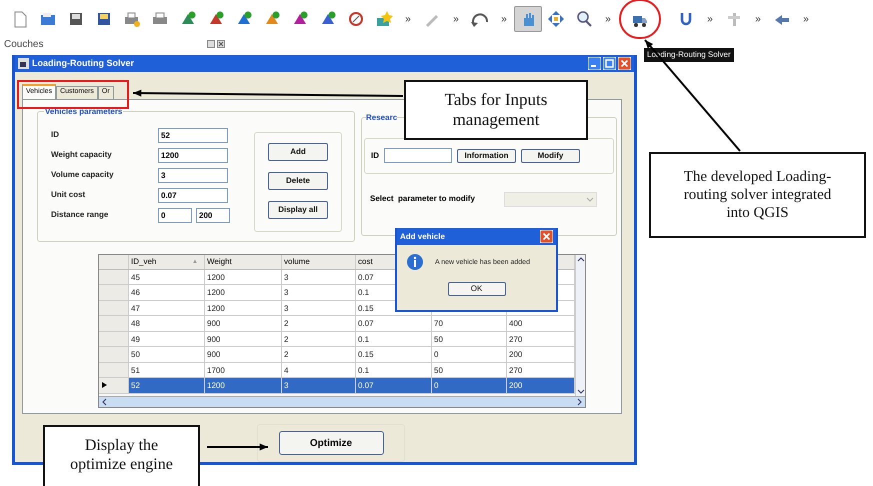 Image resolution: width=873 pixels, height=486 pixels. I want to click on group-title: Vehicles parameters, so click(84, 112).